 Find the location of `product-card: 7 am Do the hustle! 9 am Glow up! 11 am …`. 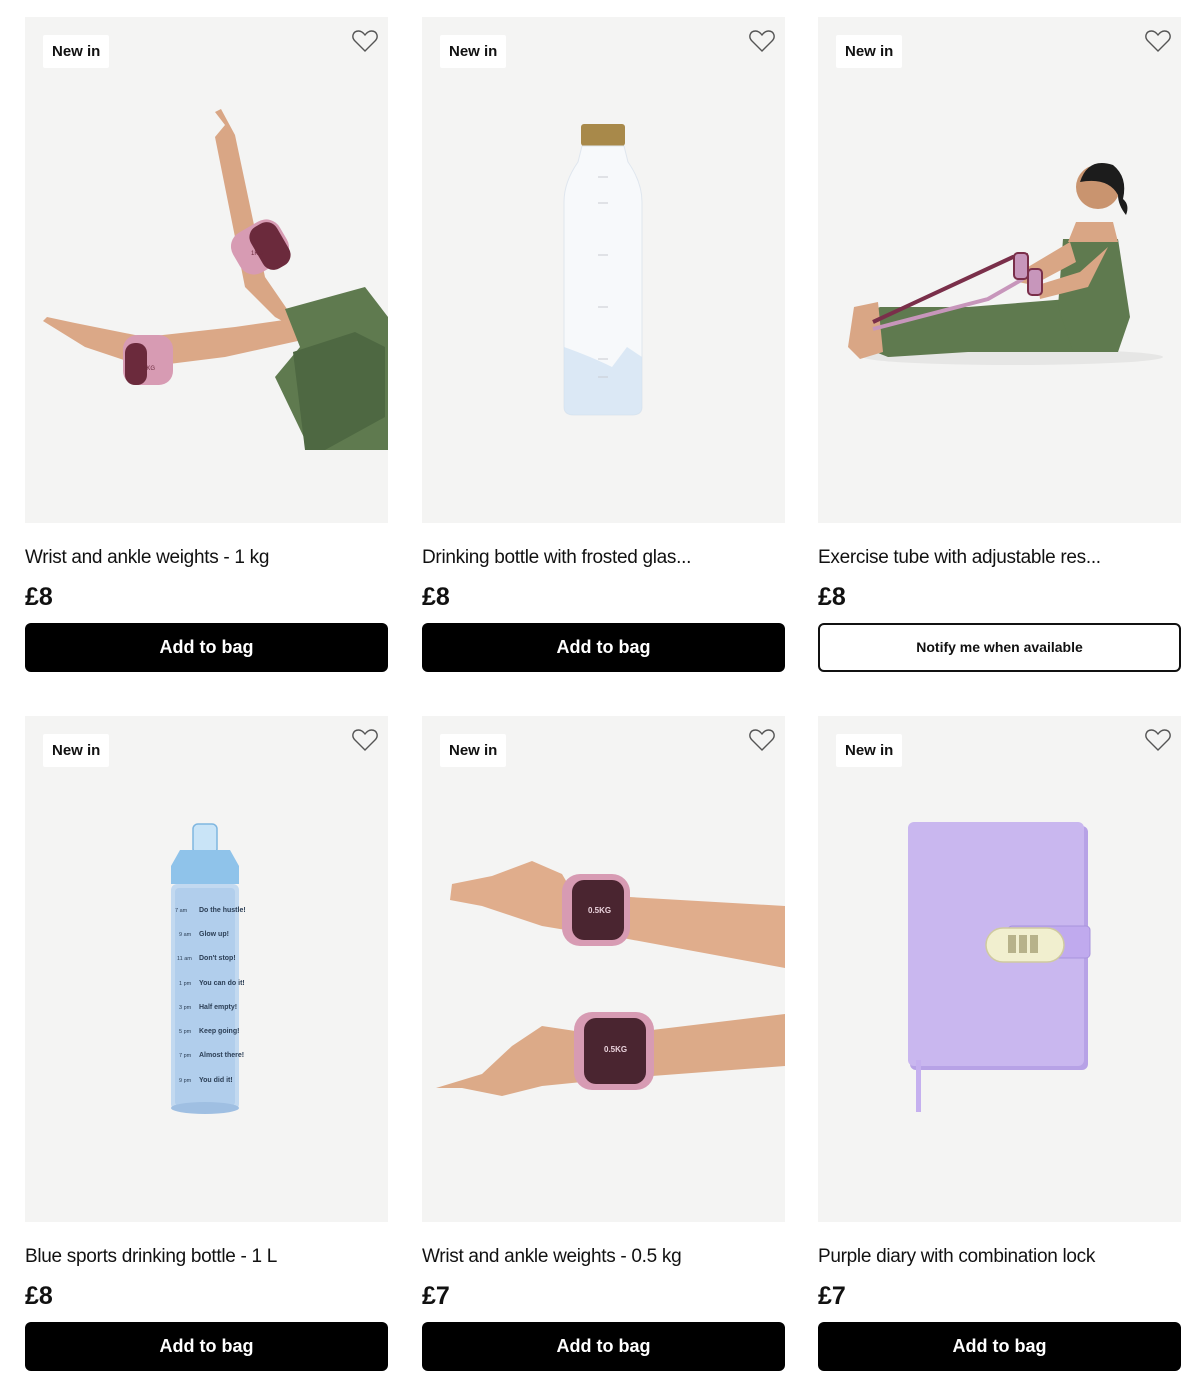

product-card: 7 am Do the hustle! 9 am Glow up! 11 am … is located at coordinates (206, 1043).